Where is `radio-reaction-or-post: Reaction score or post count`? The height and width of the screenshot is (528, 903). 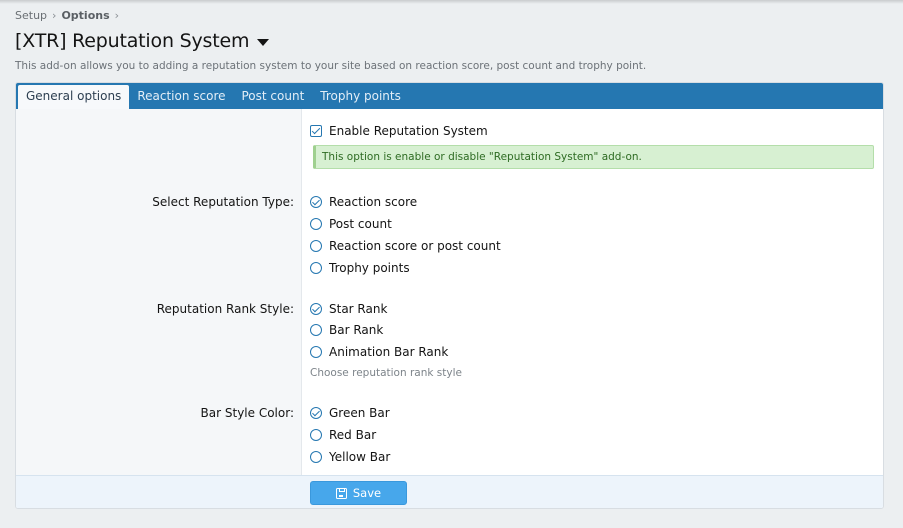
radio-reaction-or-post: Reaction score or post count is located at coordinates (405, 246).